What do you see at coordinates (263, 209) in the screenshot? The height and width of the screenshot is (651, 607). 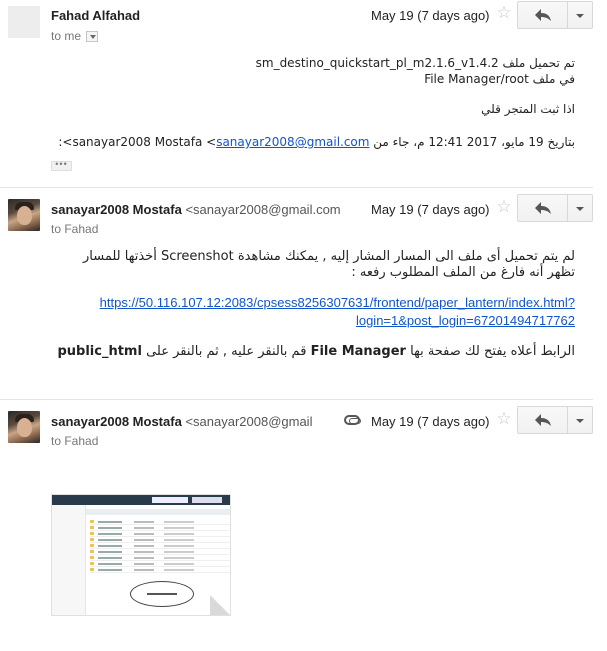 I see `sender-email: <sanayar2008@gmail.com` at bounding box center [263, 209].